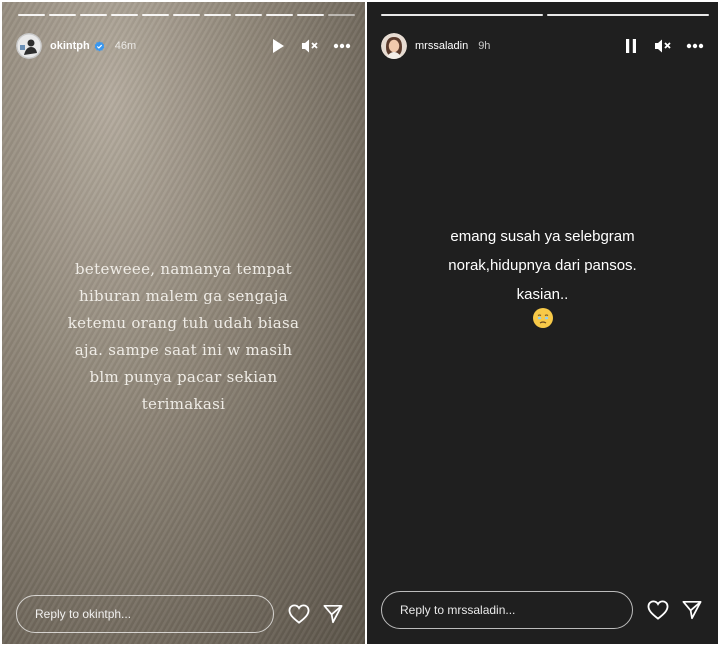  I want to click on story-timestamp: 9h, so click(484, 46).